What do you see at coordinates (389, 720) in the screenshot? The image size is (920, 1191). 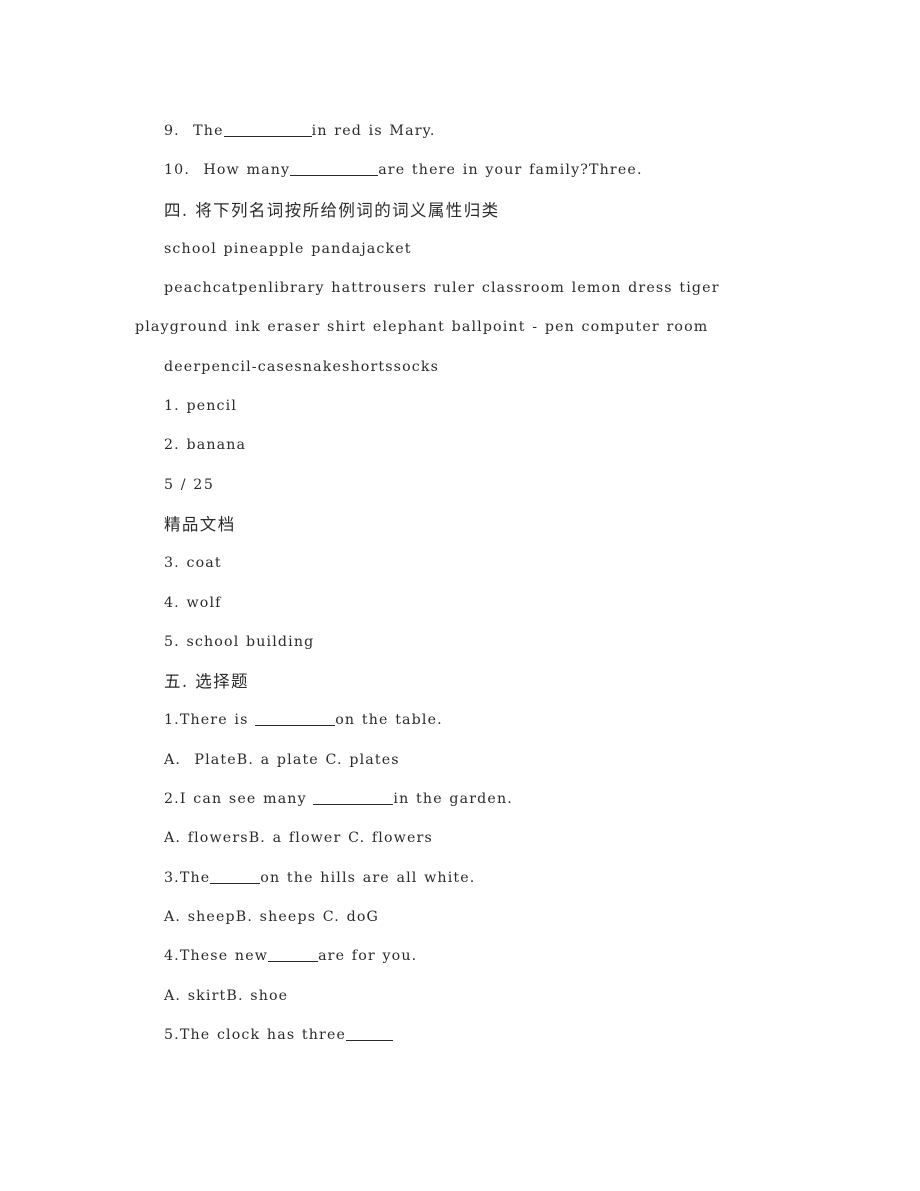 I see `question-stem-after: on the table.` at bounding box center [389, 720].